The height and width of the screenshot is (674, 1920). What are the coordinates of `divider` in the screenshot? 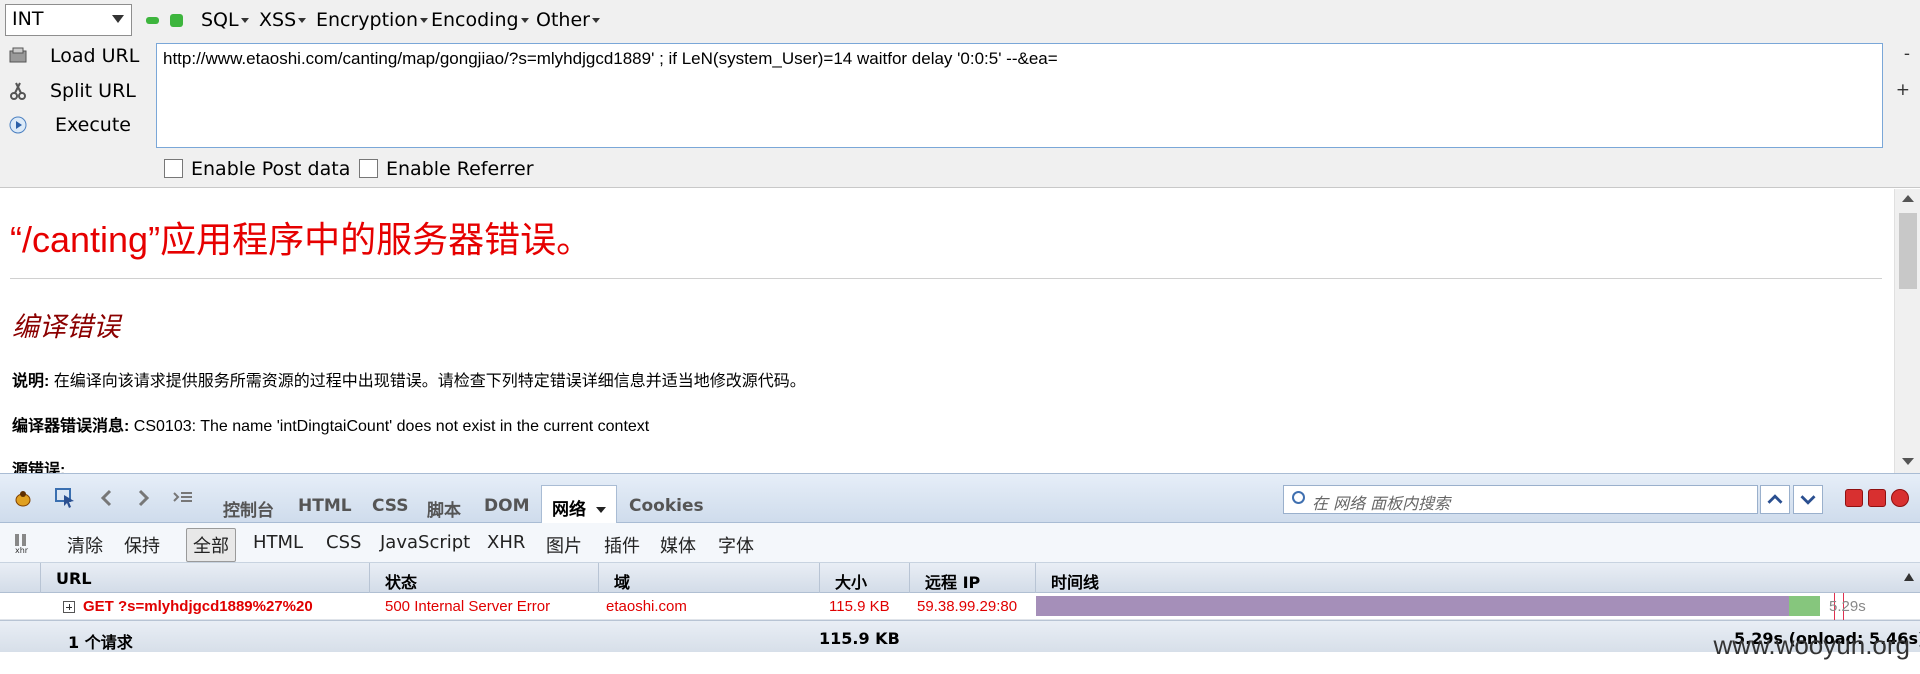 It's located at (946, 278).